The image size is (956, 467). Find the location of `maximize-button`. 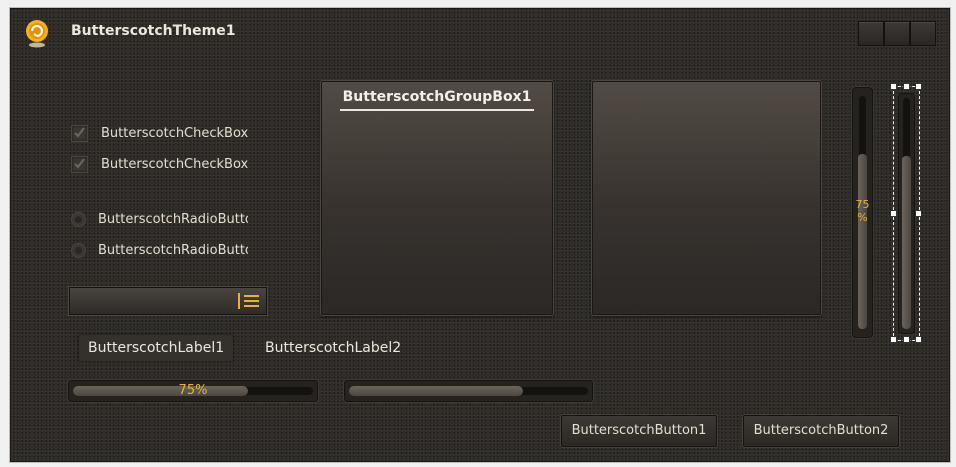

maximize-button is located at coordinates (897, 33).